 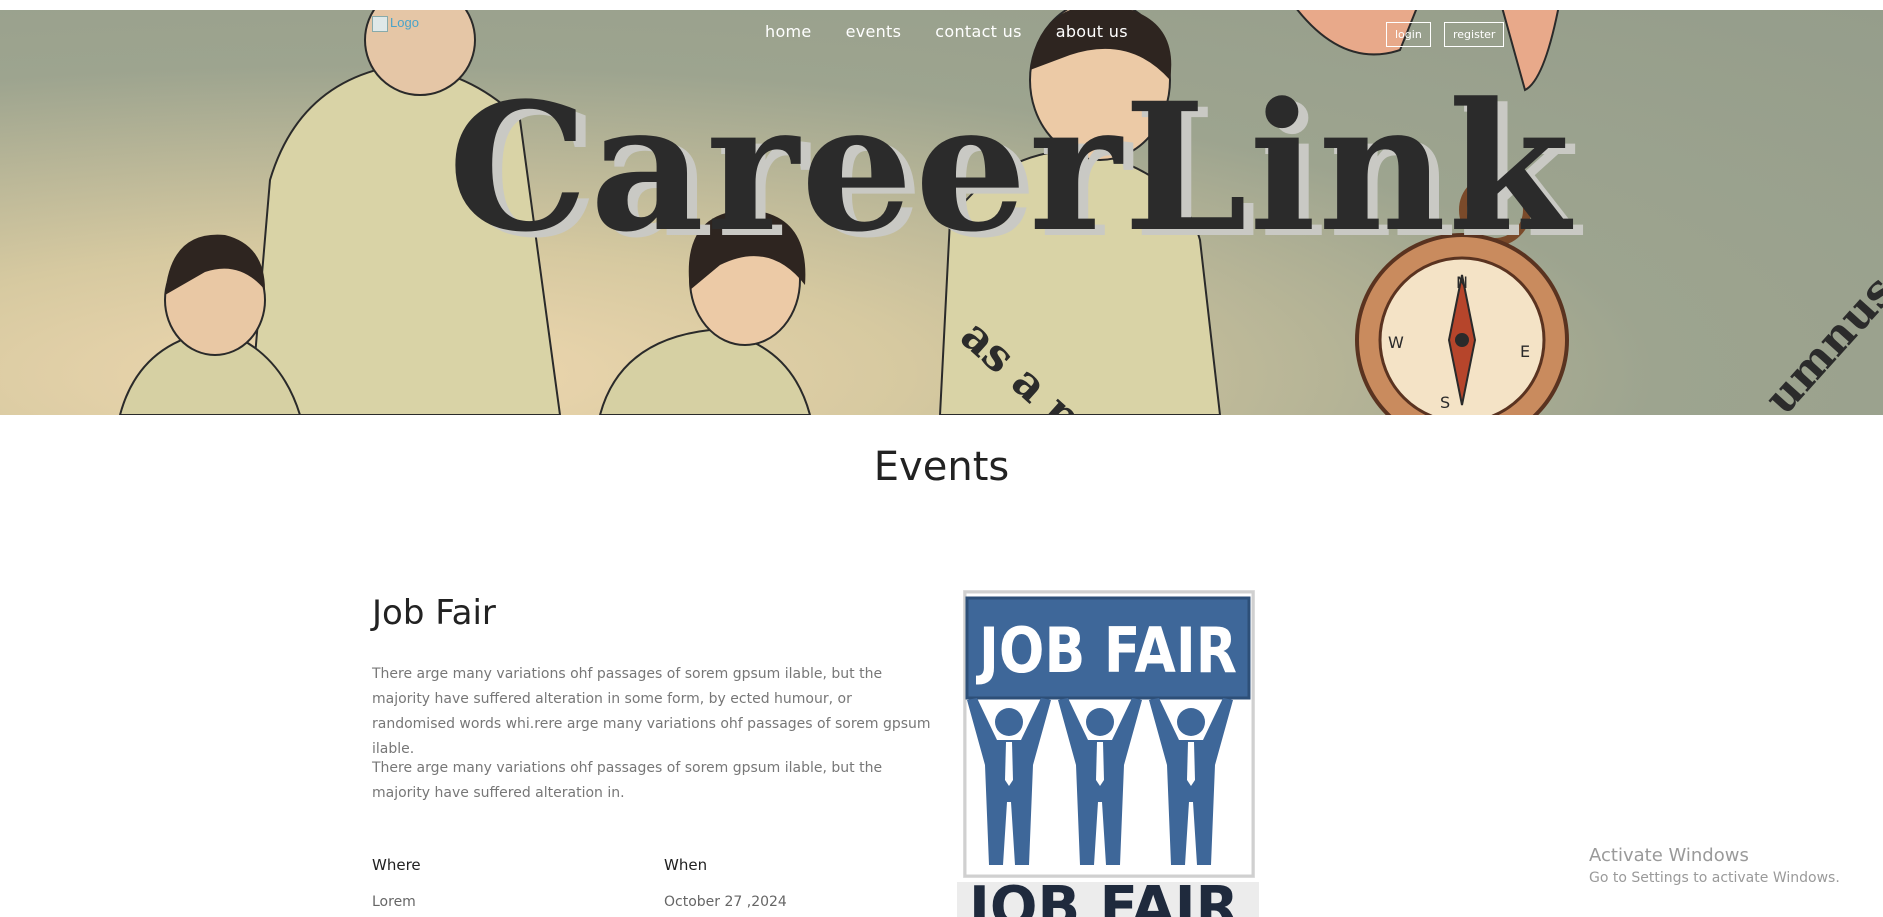 I want to click on where-label: Where, so click(x=396, y=865).